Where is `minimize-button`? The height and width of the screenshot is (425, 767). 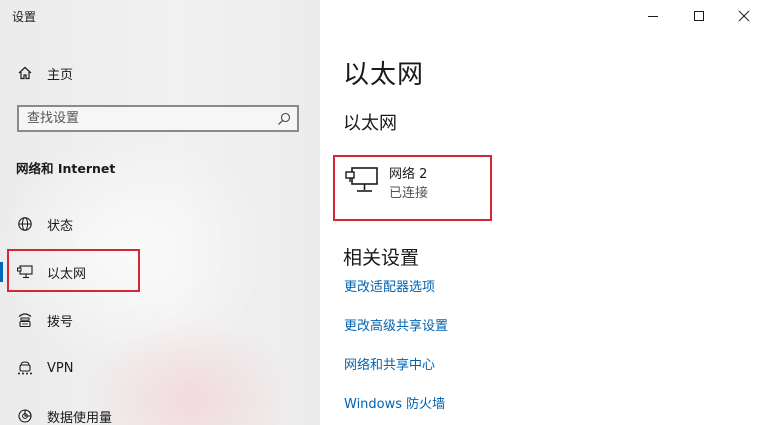 minimize-button is located at coordinates (653, 16).